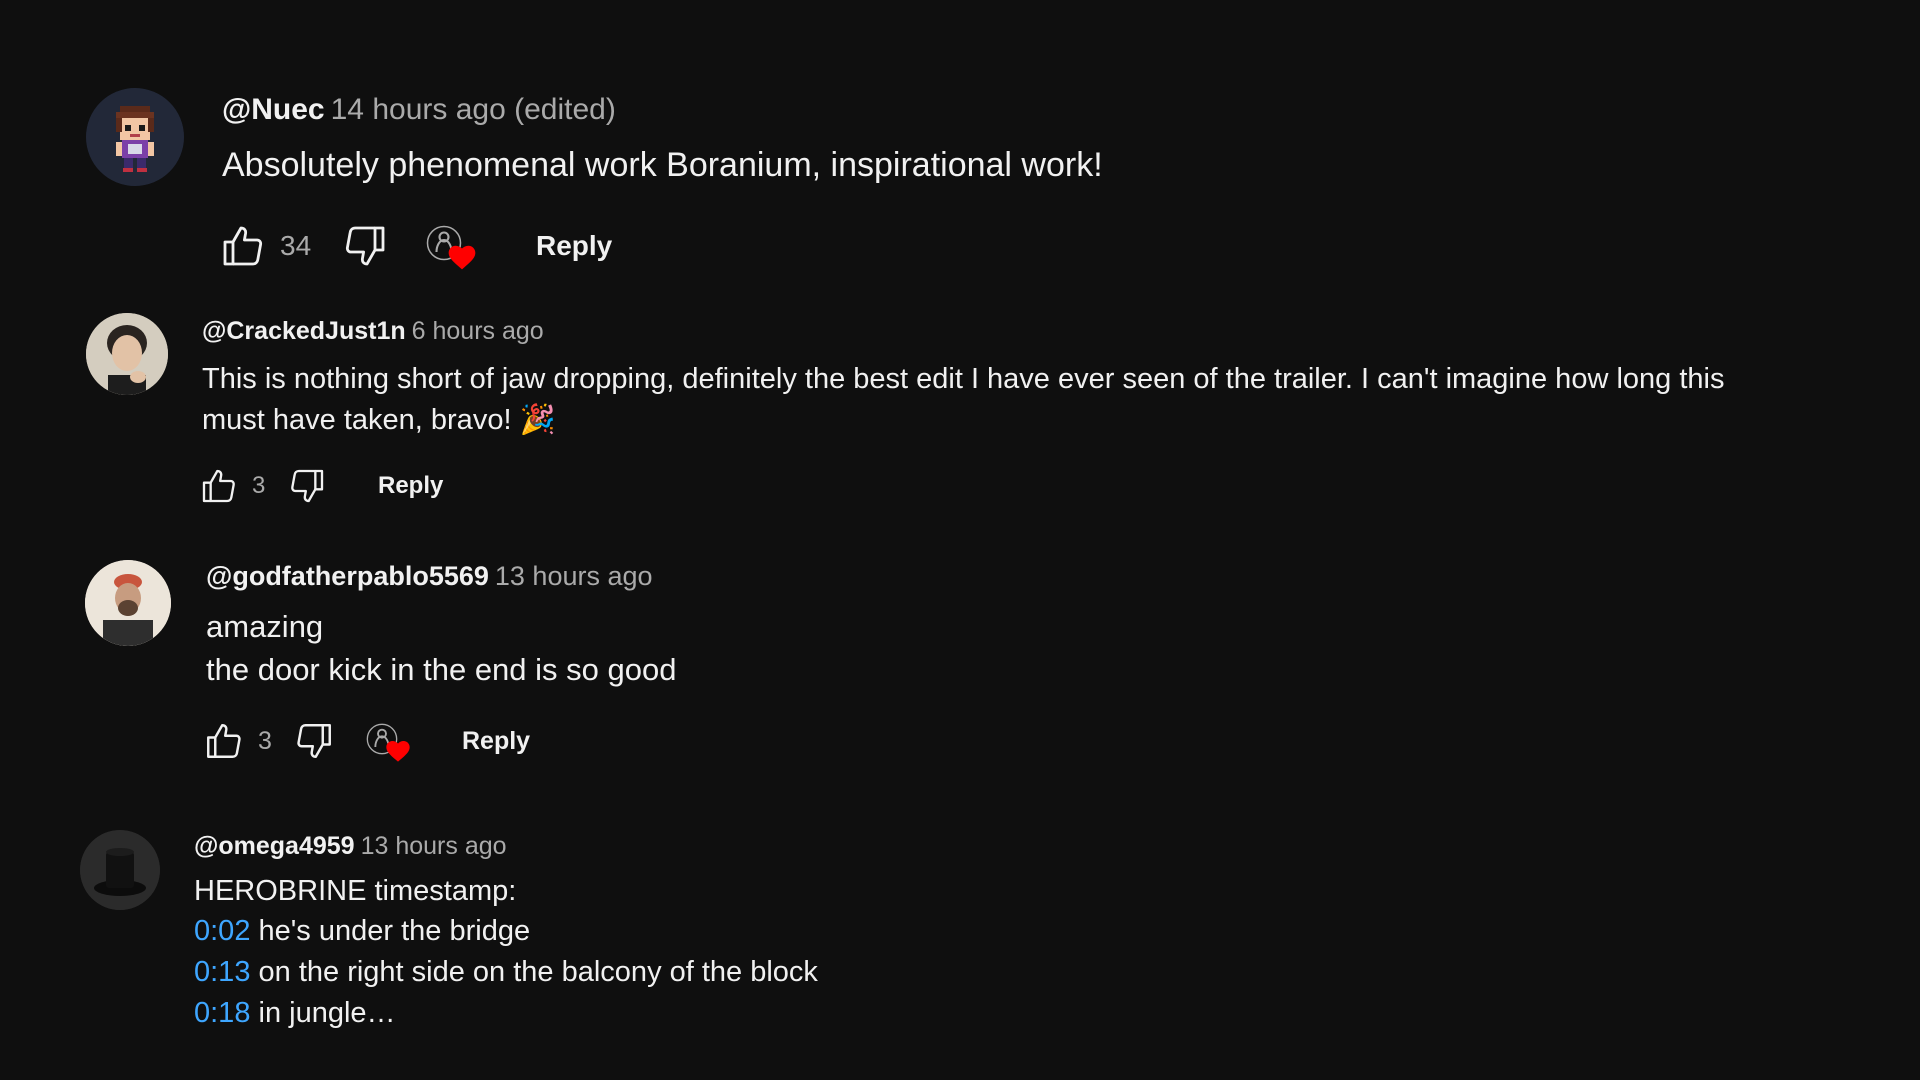 This screenshot has width=1920, height=1080. I want to click on avatar-nuec, so click(135, 137).